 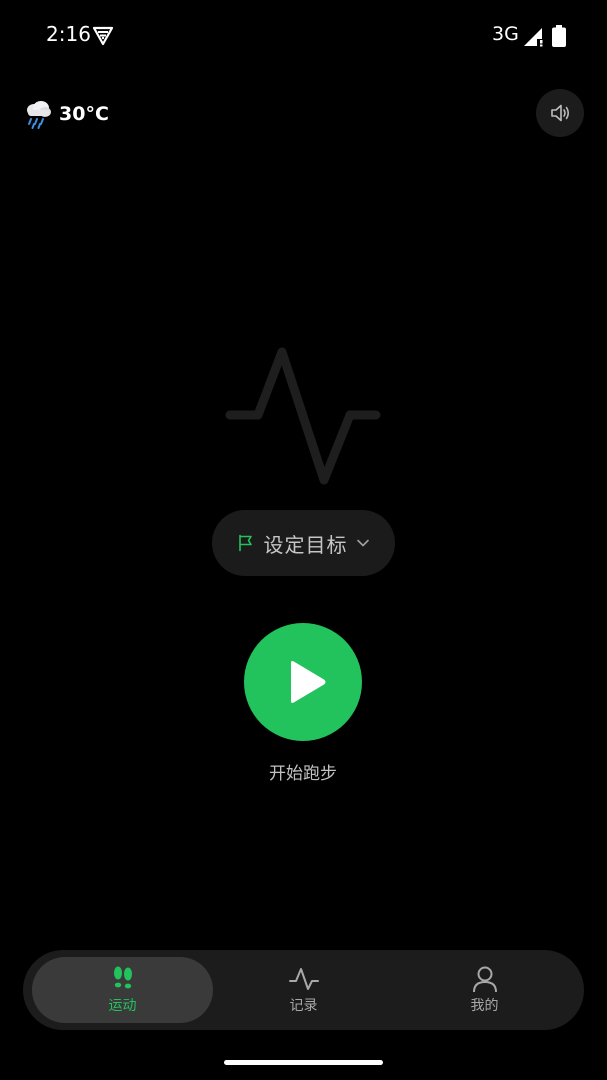 I want to click on person-icon, so click(x=484, y=979).